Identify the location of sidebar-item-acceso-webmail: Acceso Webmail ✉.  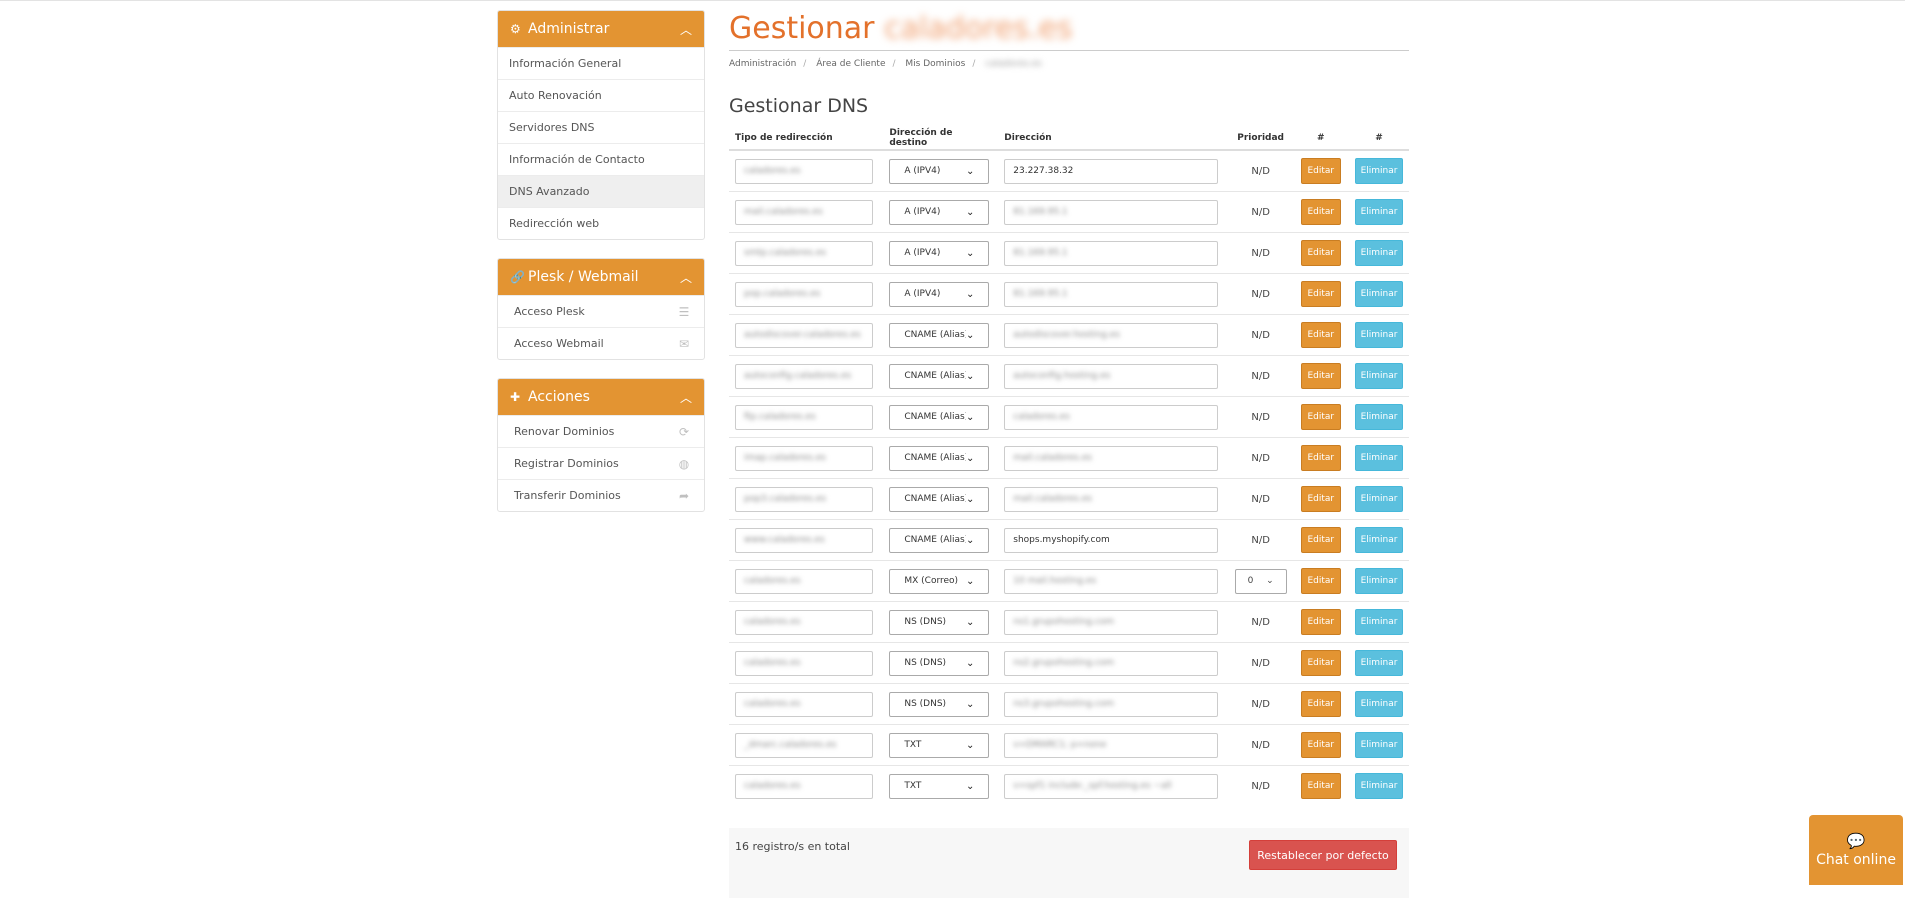
(601, 343).